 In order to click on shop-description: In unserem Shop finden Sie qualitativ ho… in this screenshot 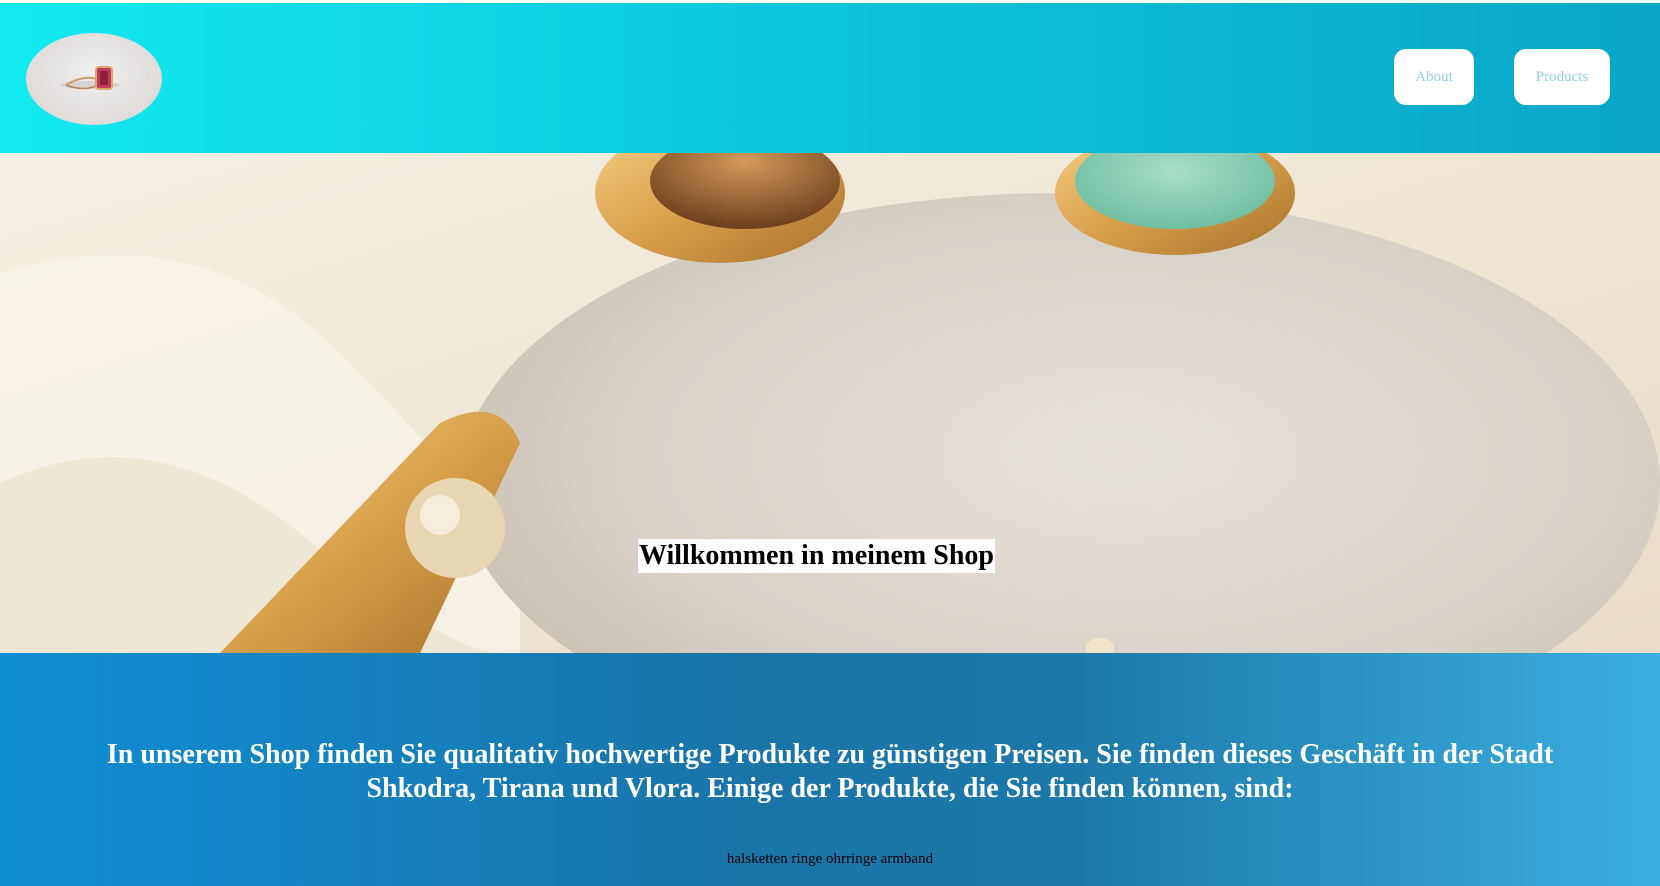, I will do `click(830, 771)`.